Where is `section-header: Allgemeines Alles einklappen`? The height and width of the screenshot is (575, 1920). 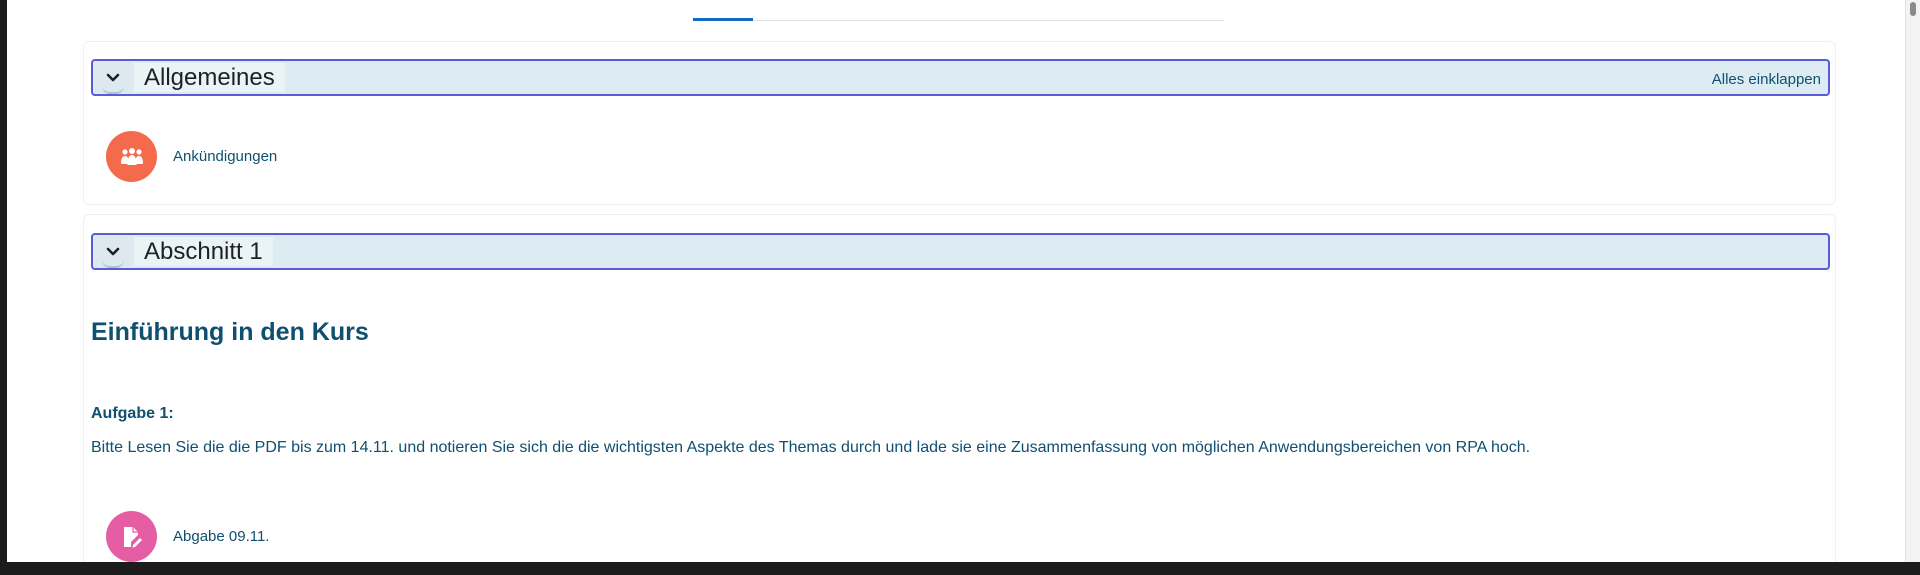 section-header: Allgemeines Alles einklappen is located at coordinates (960, 77).